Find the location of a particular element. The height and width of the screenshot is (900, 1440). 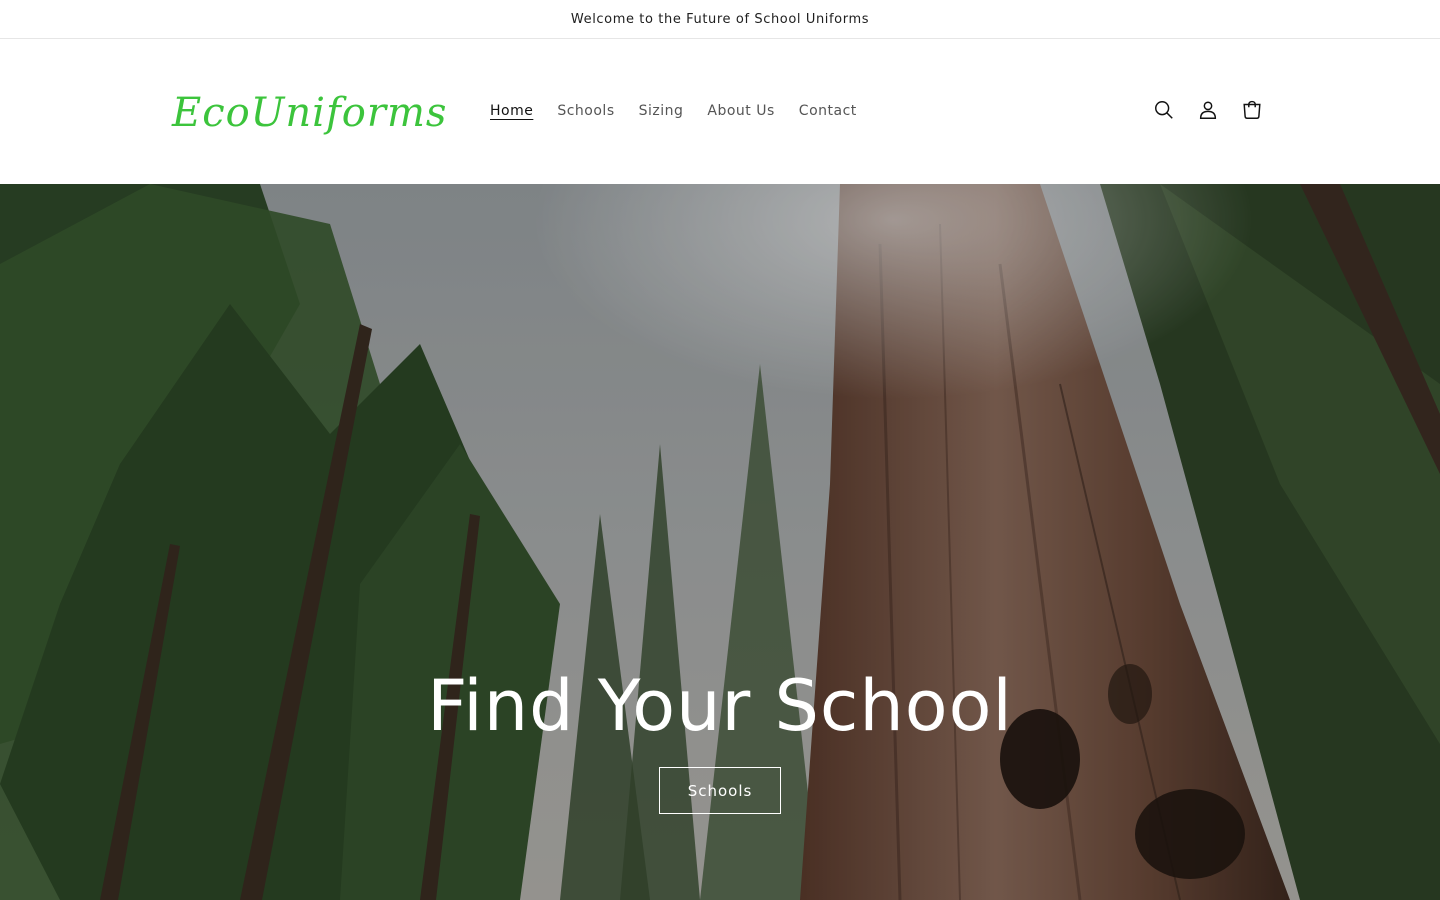

main-nav: Home Schools Sizing About Us Contact is located at coordinates (673, 111).